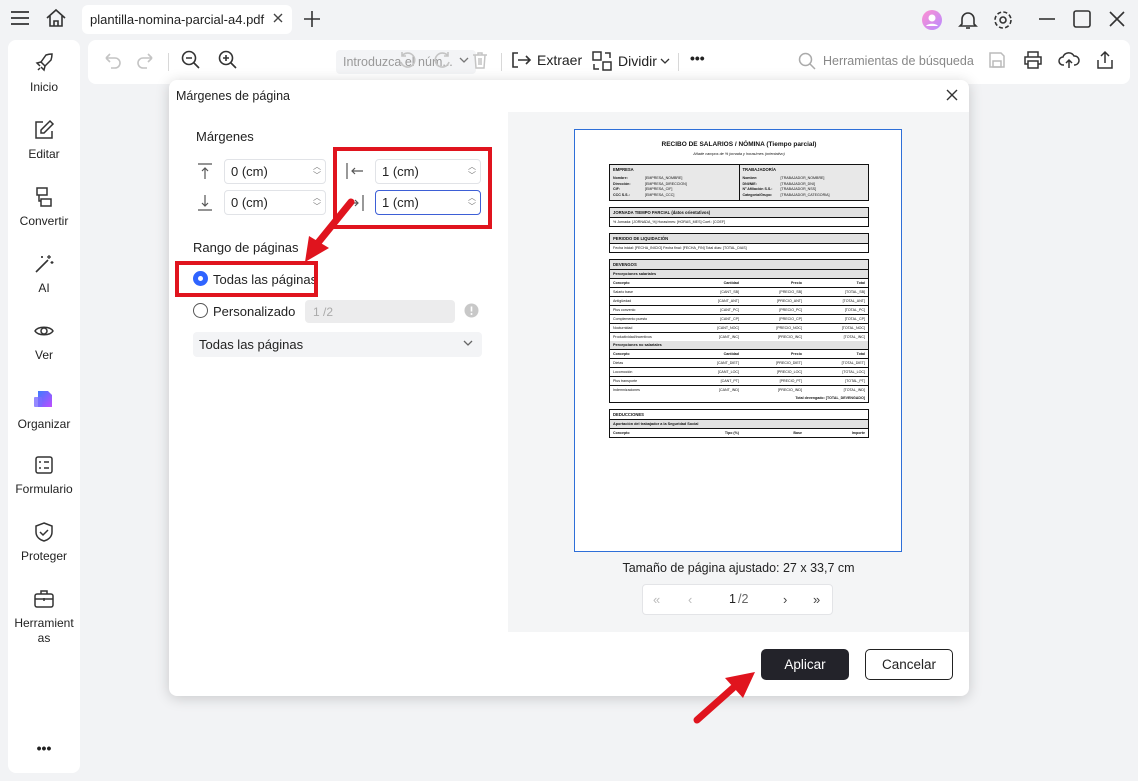 This screenshot has width=1138, height=781. Describe the element at coordinates (728, 301) in the screenshot. I see `doc-cell: [CANT_ANT]` at that location.